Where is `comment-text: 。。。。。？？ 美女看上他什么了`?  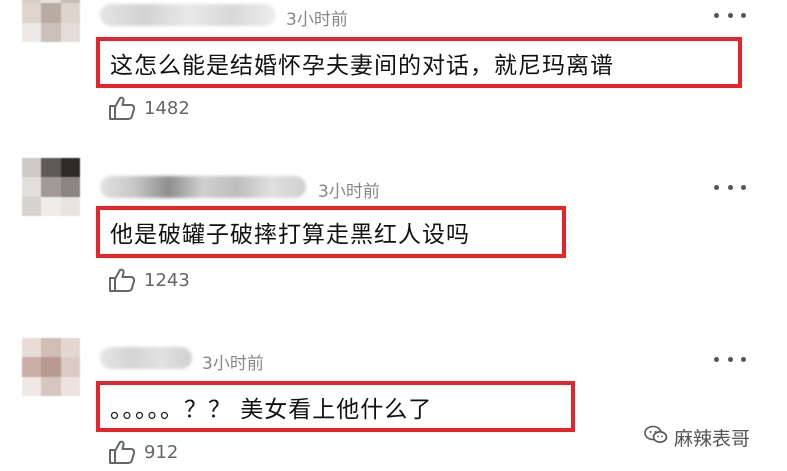
comment-text: 。。。。。？？ 美女看上他什么了 is located at coordinates (335, 406).